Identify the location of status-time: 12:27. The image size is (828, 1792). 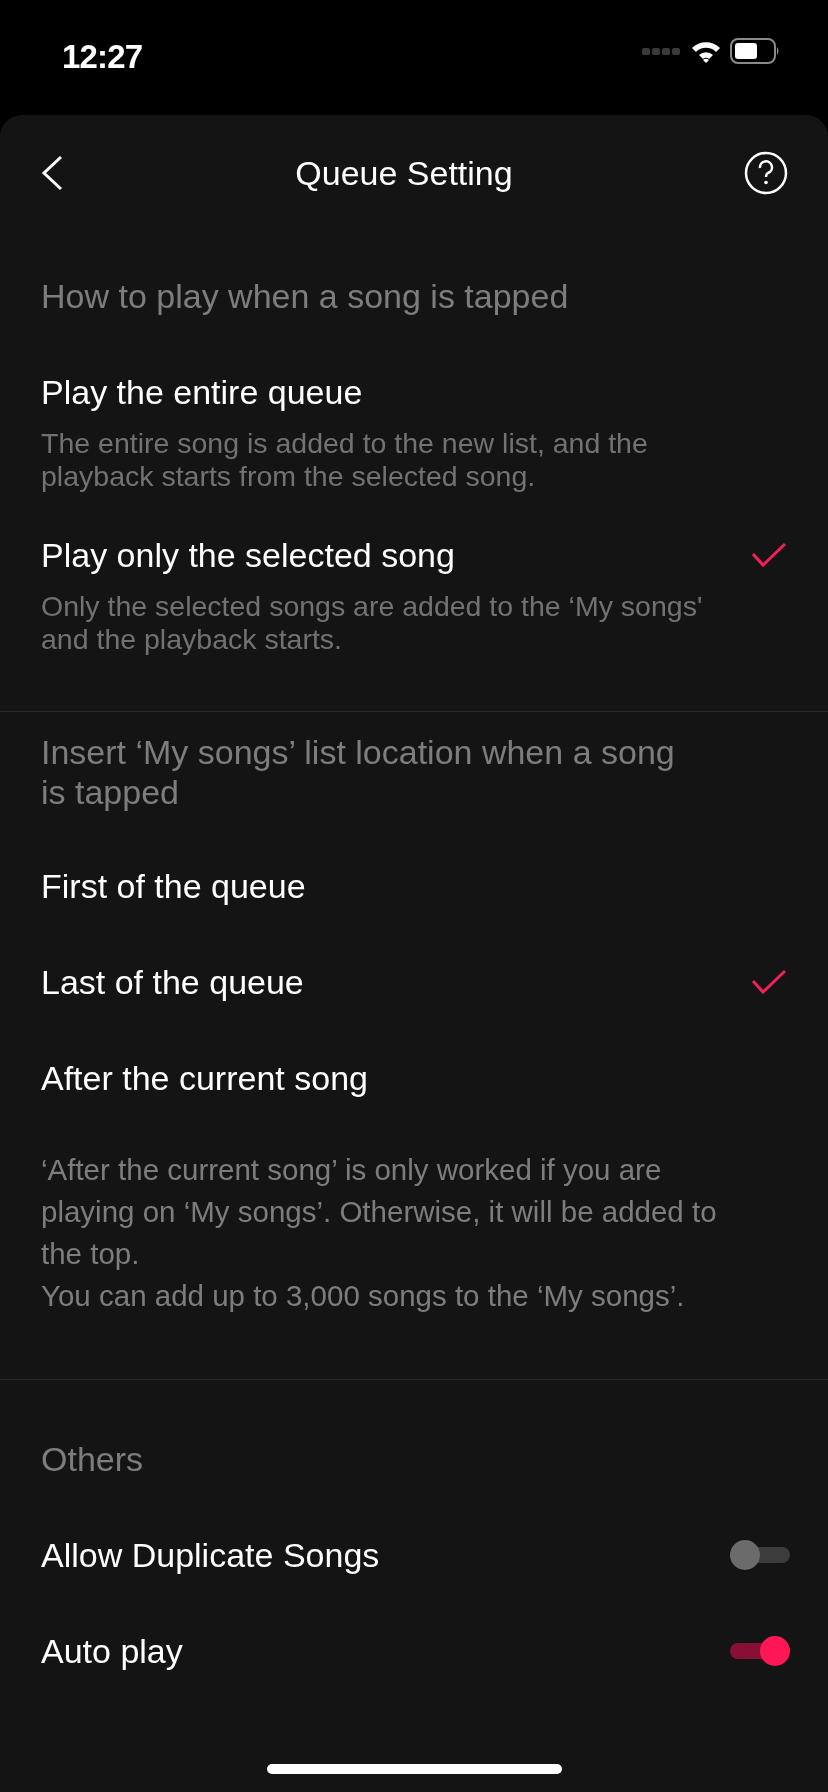
(102, 57).